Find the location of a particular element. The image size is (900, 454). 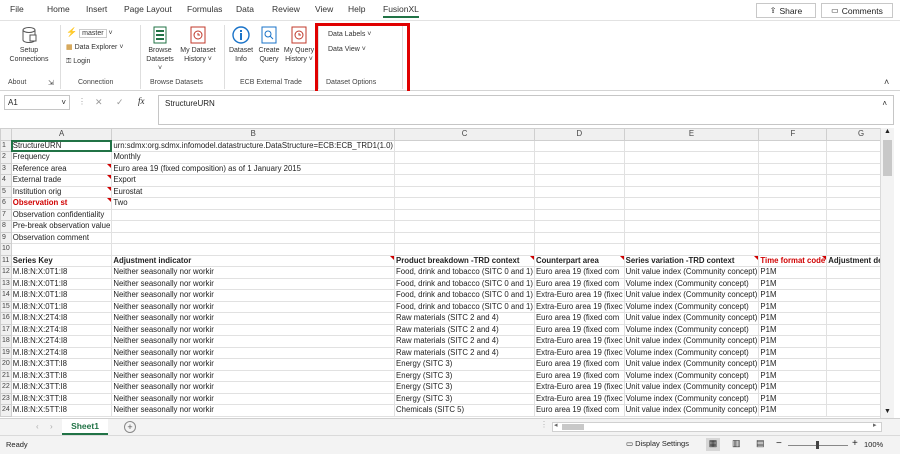

horizontal-scrollbar: ◂ ▸ is located at coordinates (717, 427).